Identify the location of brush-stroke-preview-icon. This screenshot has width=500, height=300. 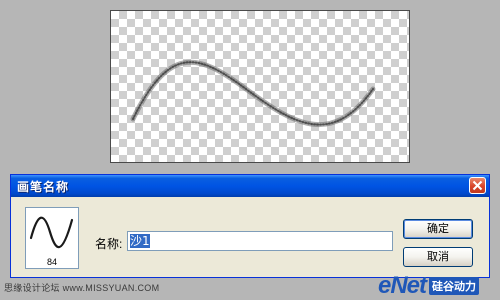
(51, 232).